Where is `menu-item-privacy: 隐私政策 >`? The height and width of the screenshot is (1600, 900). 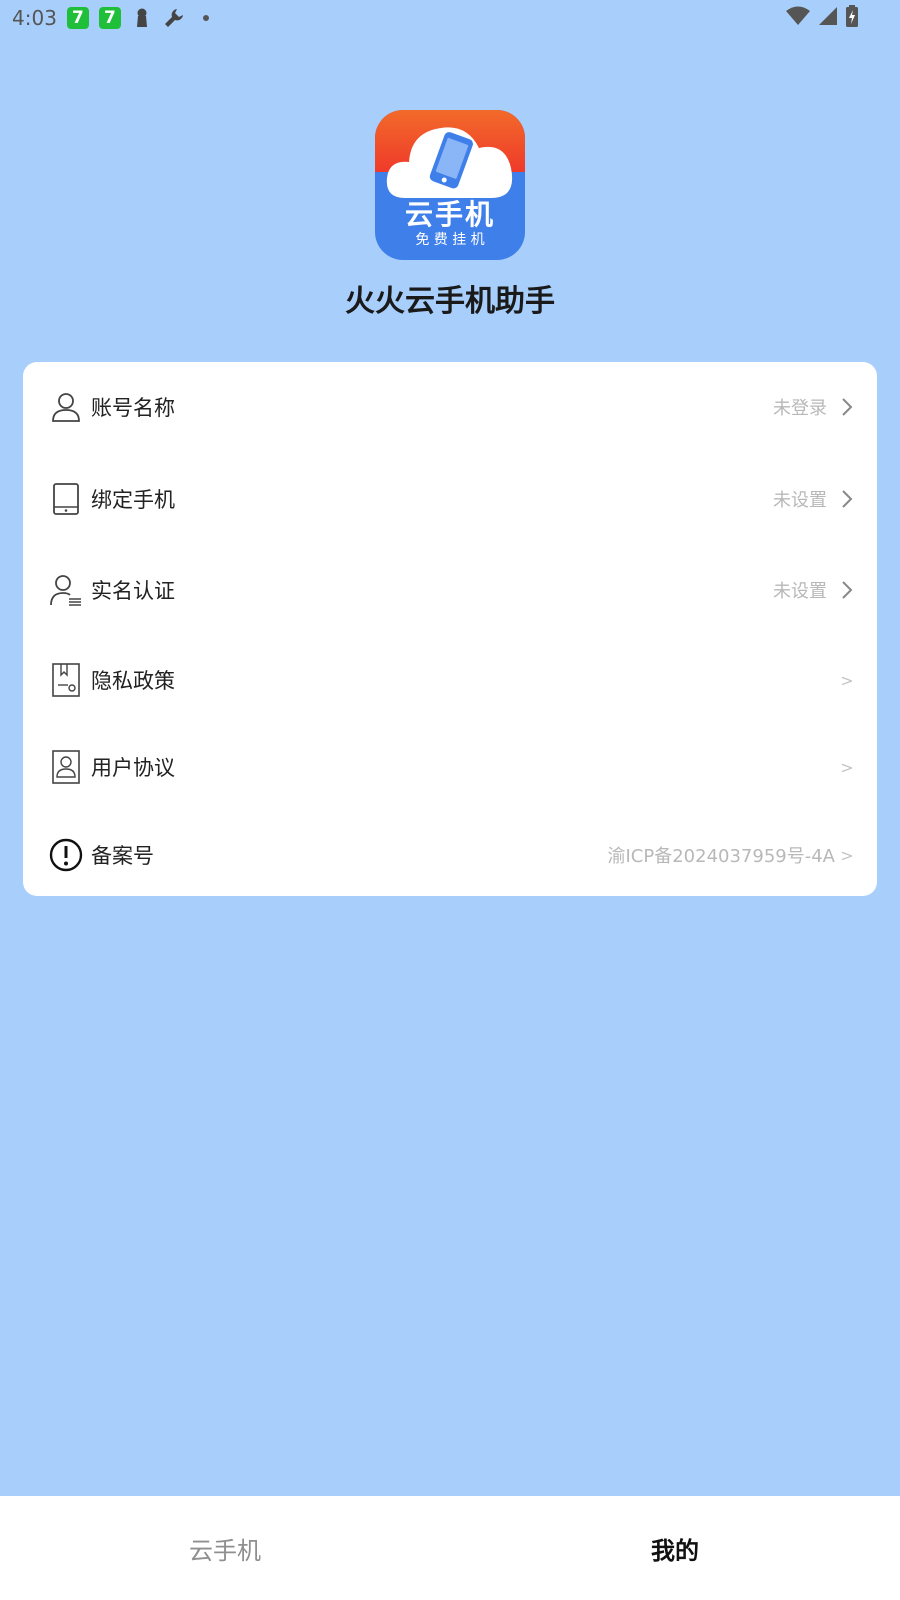 menu-item-privacy: 隐私政策 > is located at coordinates (450, 680).